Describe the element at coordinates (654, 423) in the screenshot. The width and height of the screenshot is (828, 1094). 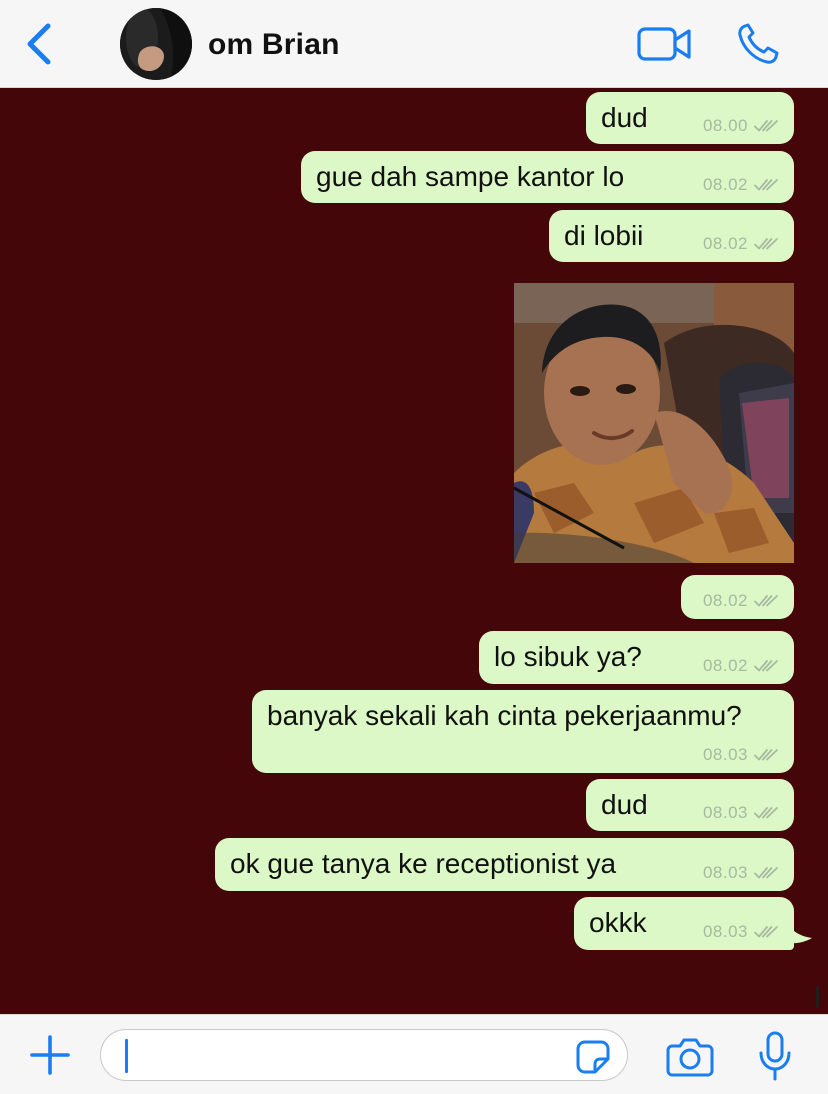
I see `photo-message` at that location.